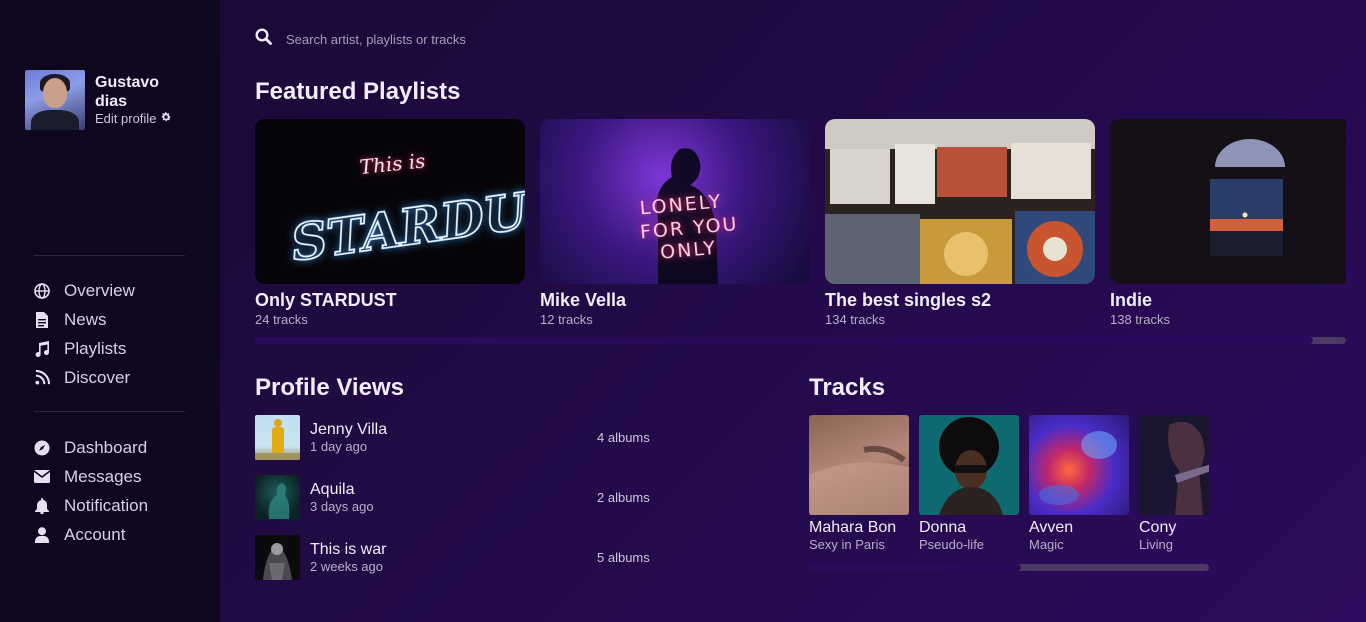 This screenshot has height=622, width=1366. Describe the element at coordinates (103, 476) in the screenshot. I see `nav-label: Messages` at that location.